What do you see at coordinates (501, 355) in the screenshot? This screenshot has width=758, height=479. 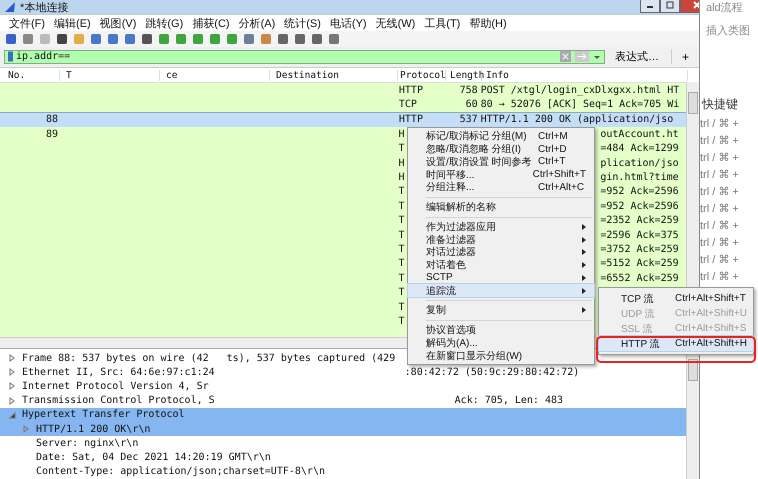 I see `menu-item: 在新窗口显示分组(W)` at bounding box center [501, 355].